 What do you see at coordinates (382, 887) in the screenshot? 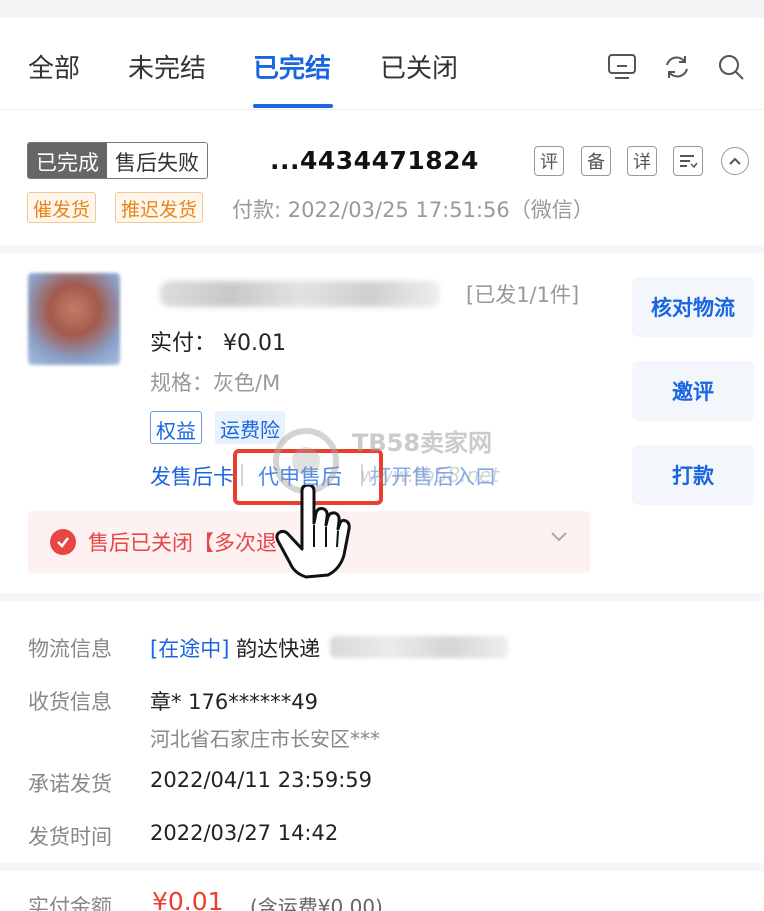
I see `total-row: 实付金额 ¥0.01 (含运费¥0.00)` at bounding box center [382, 887].